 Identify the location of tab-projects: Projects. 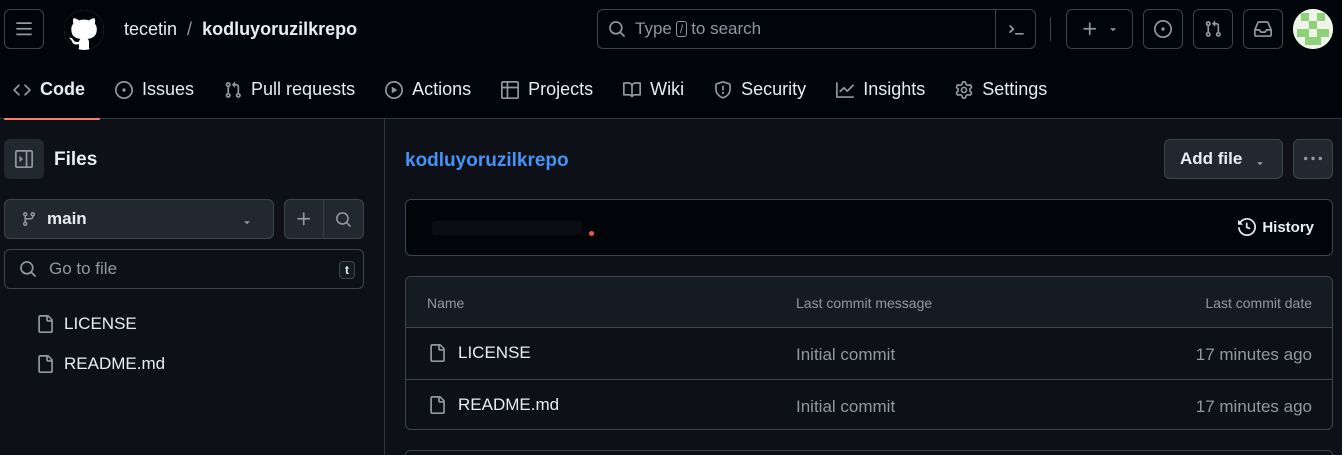
(547, 89).